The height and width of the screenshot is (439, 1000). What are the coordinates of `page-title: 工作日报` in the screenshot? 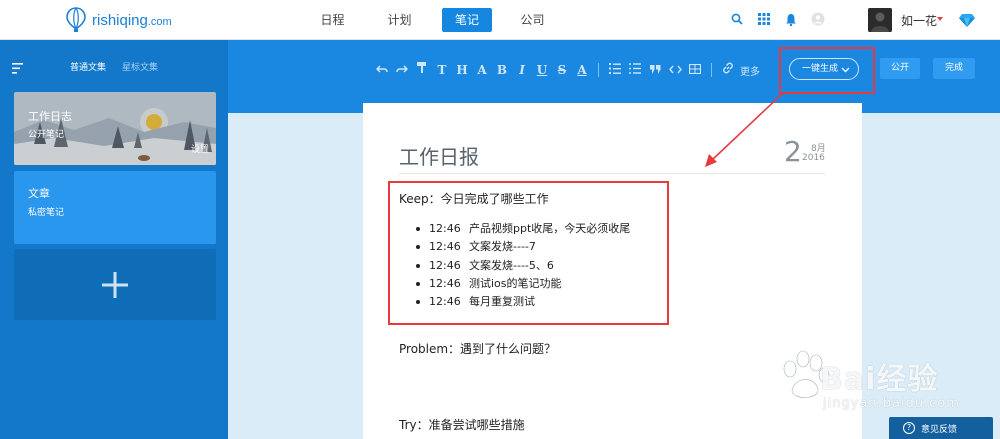 It's located at (439, 155).